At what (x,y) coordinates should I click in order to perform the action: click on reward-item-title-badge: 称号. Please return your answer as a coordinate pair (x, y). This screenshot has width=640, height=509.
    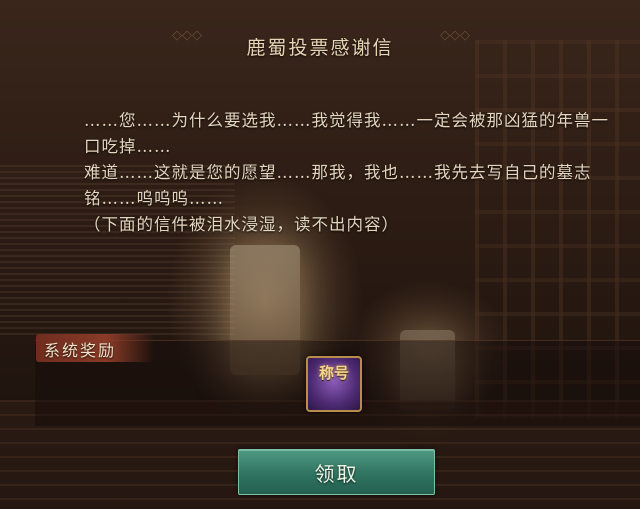
    Looking at the image, I should click on (334, 384).